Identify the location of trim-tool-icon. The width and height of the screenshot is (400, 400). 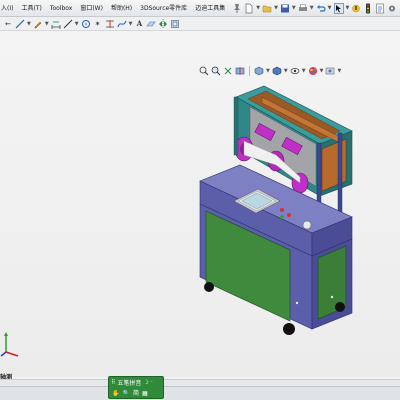
(110, 24).